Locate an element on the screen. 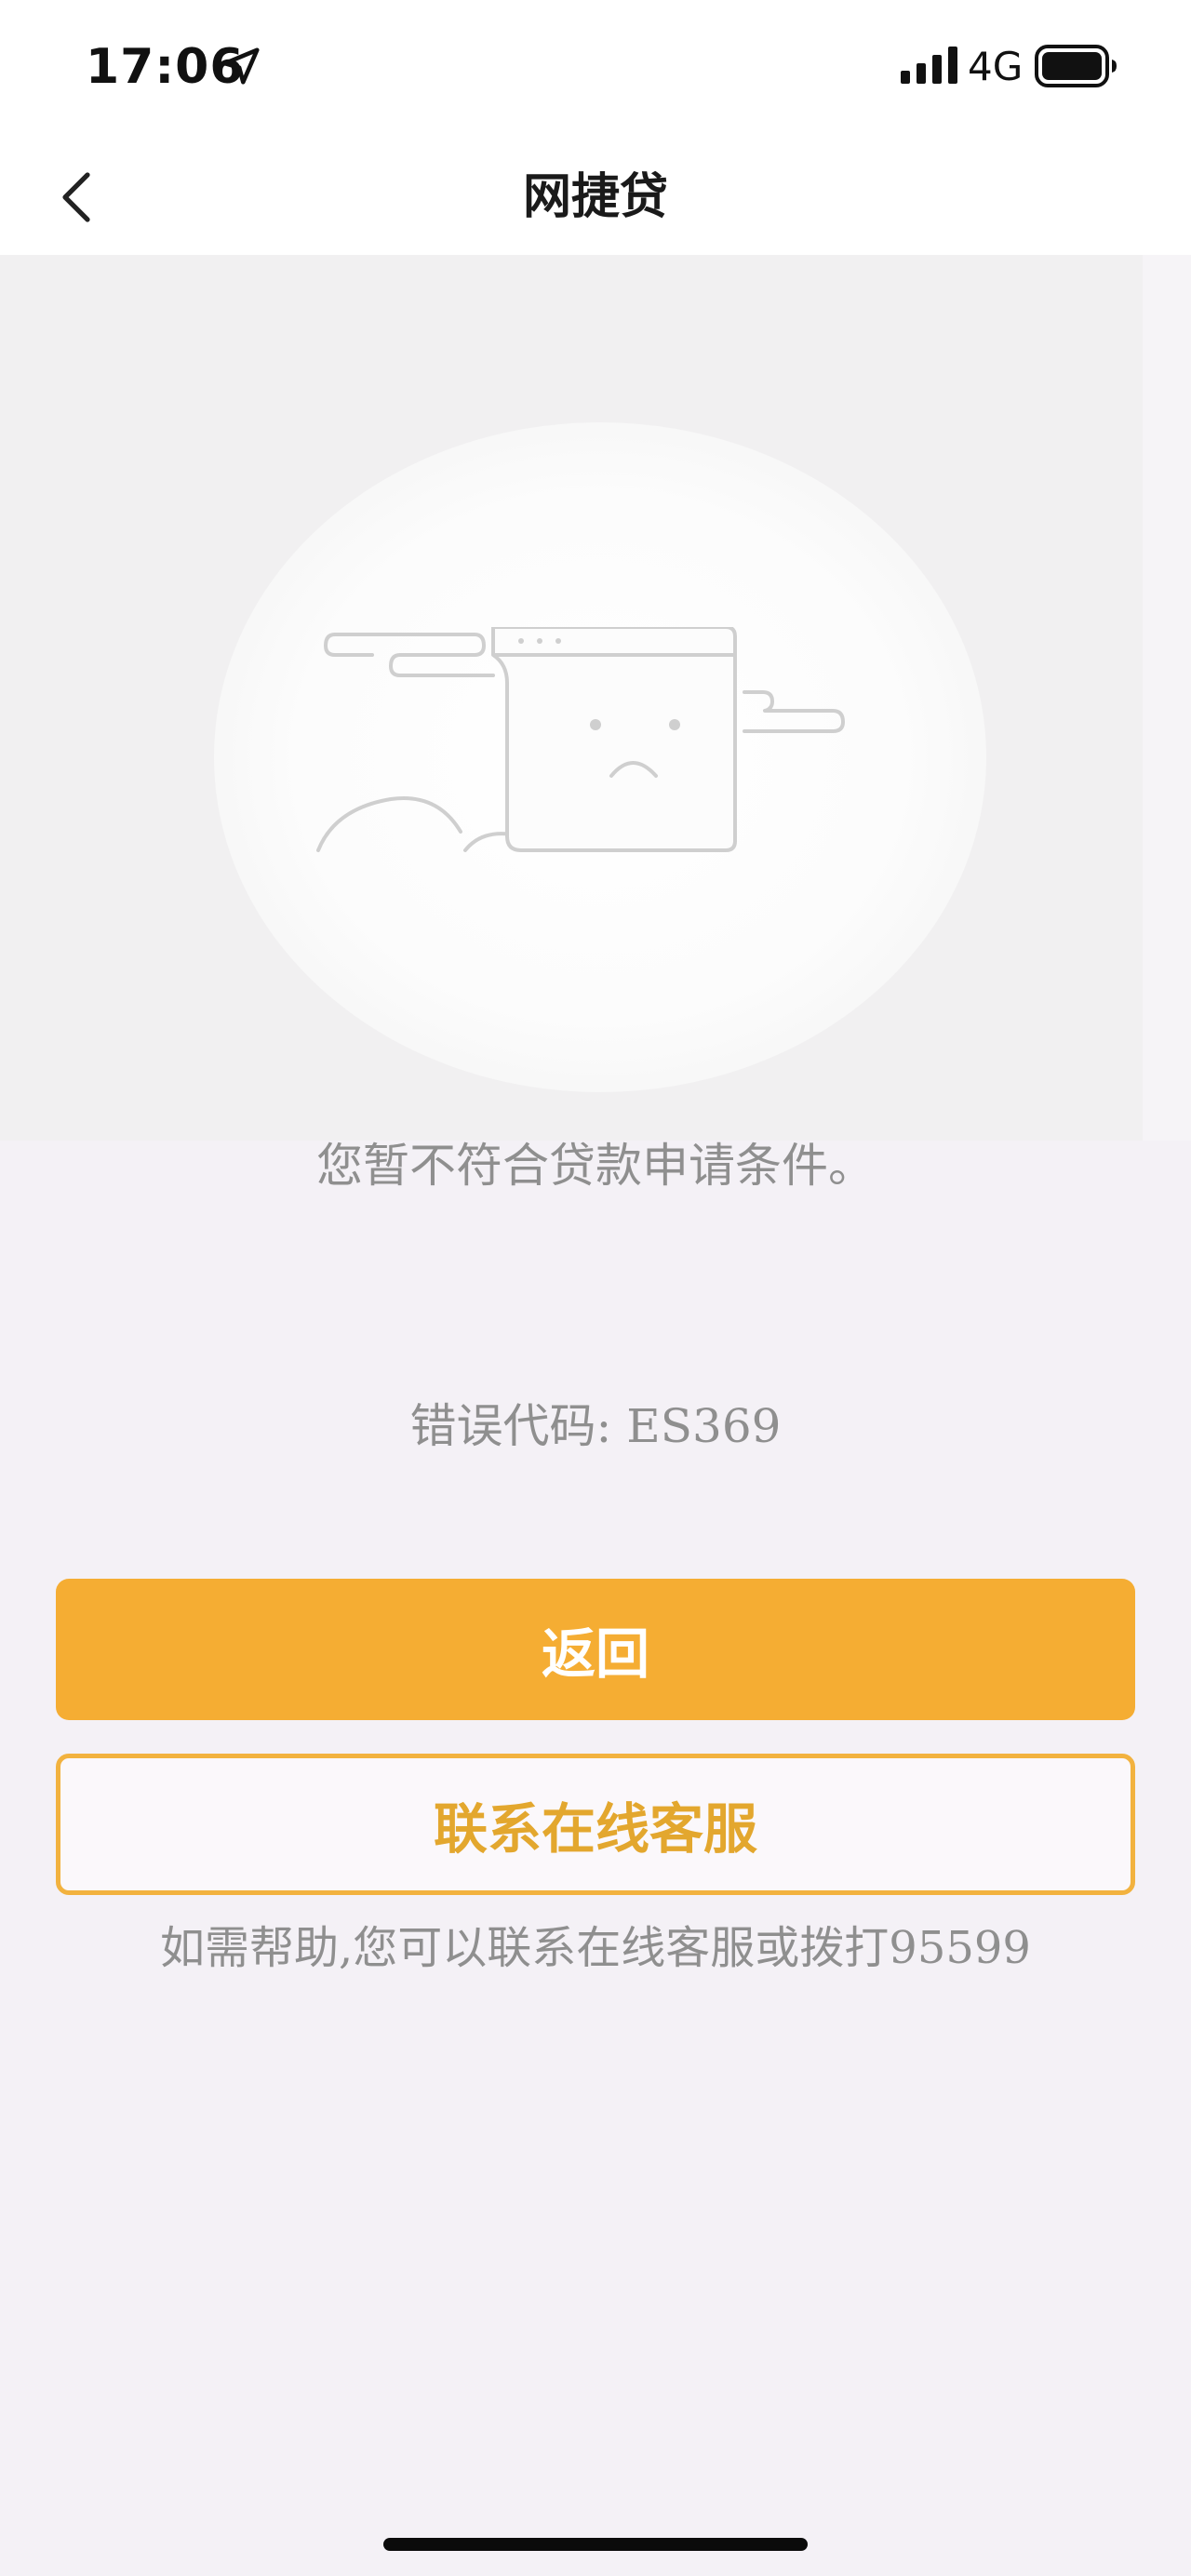 The height and width of the screenshot is (2576, 1191). status-bar: 17:06 4G is located at coordinates (595, 70).